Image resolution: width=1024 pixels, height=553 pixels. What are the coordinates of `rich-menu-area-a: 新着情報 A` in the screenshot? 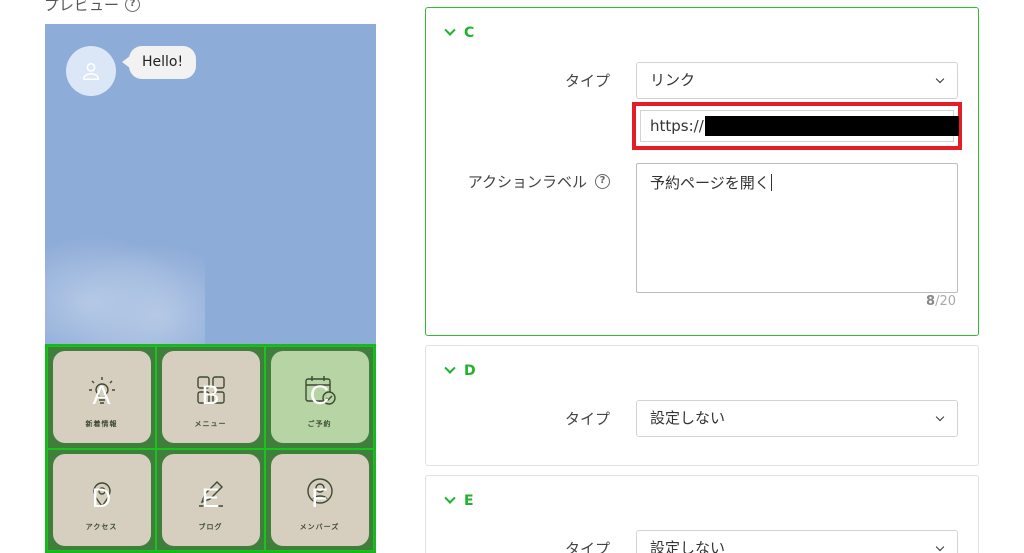 It's located at (101, 397).